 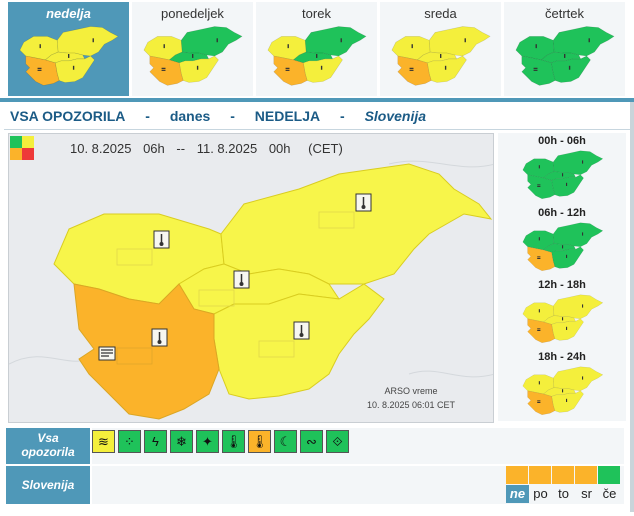 What do you see at coordinates (101, 148) in the screenshot?
I see `valid-from-date: 10. 8.2025` at bounding box center [101, 148].